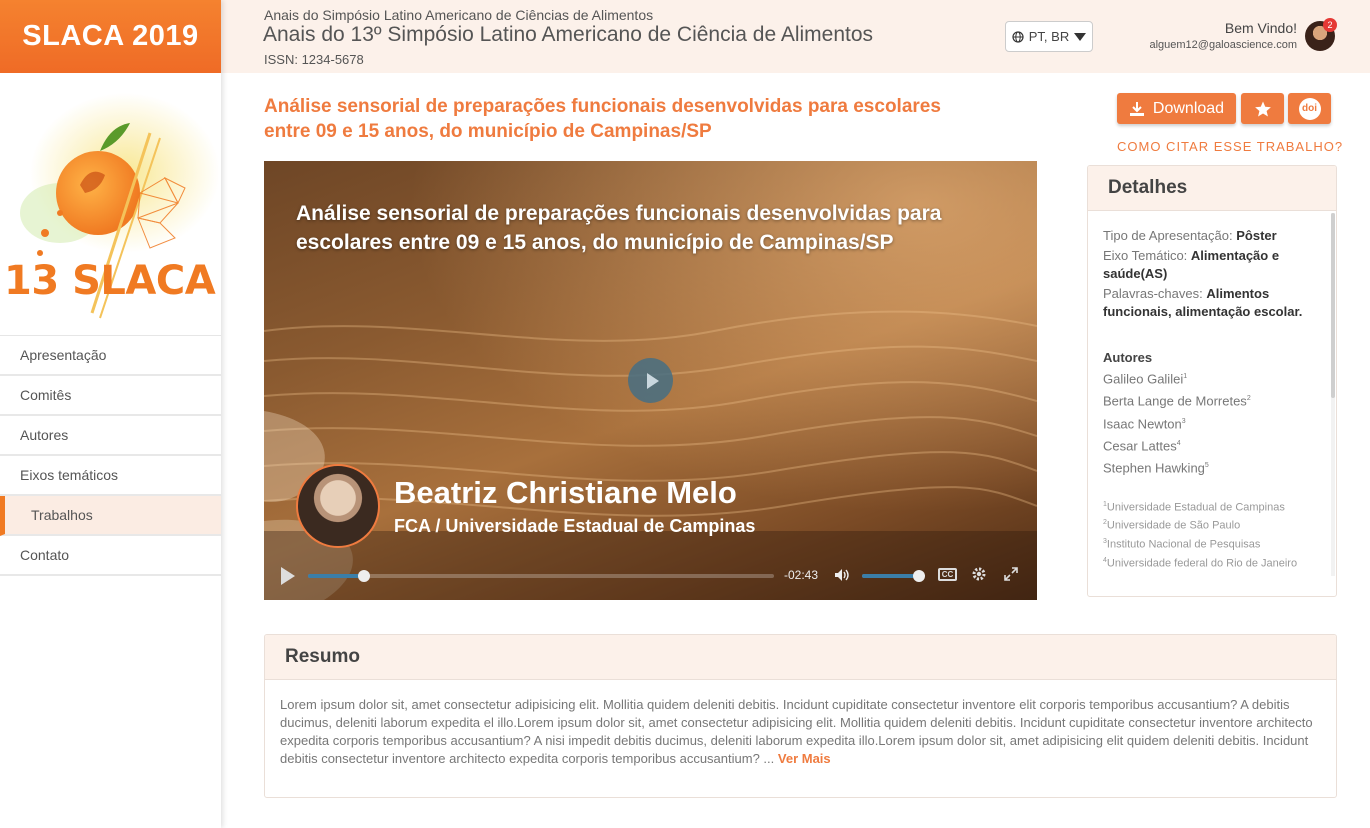 Image resolution: width=1370 pixels, height=828 pixels. I want to click on language-value: PT, BR, so click(1049, 36).